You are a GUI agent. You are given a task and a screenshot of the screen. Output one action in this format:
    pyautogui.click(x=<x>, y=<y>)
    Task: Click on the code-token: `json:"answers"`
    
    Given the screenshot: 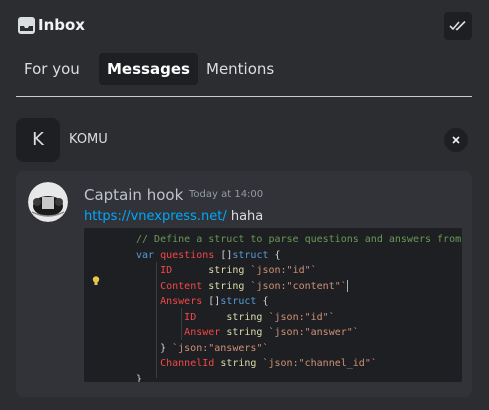 What is the action you would take?
    pyautogui.click(x=220, y=348)
    